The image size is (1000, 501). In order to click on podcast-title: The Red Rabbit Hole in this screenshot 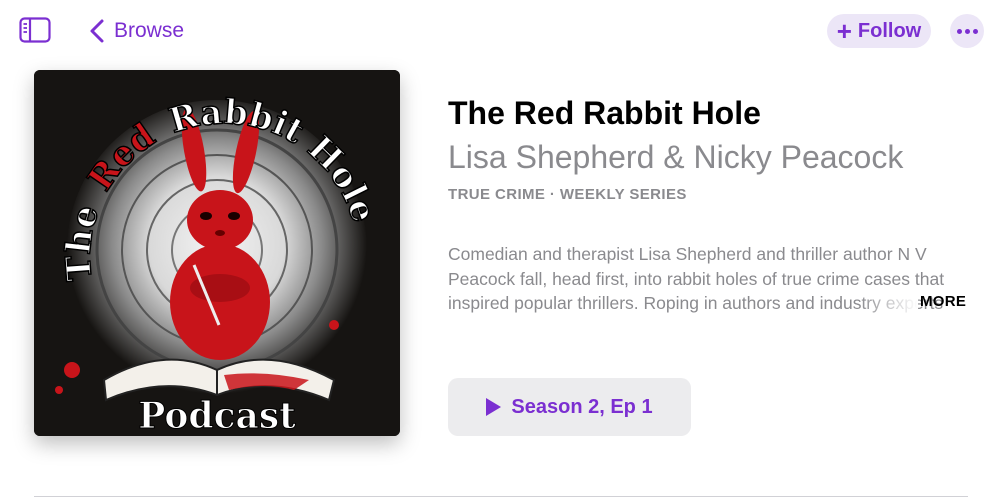, I will do `click(604, 113)`.